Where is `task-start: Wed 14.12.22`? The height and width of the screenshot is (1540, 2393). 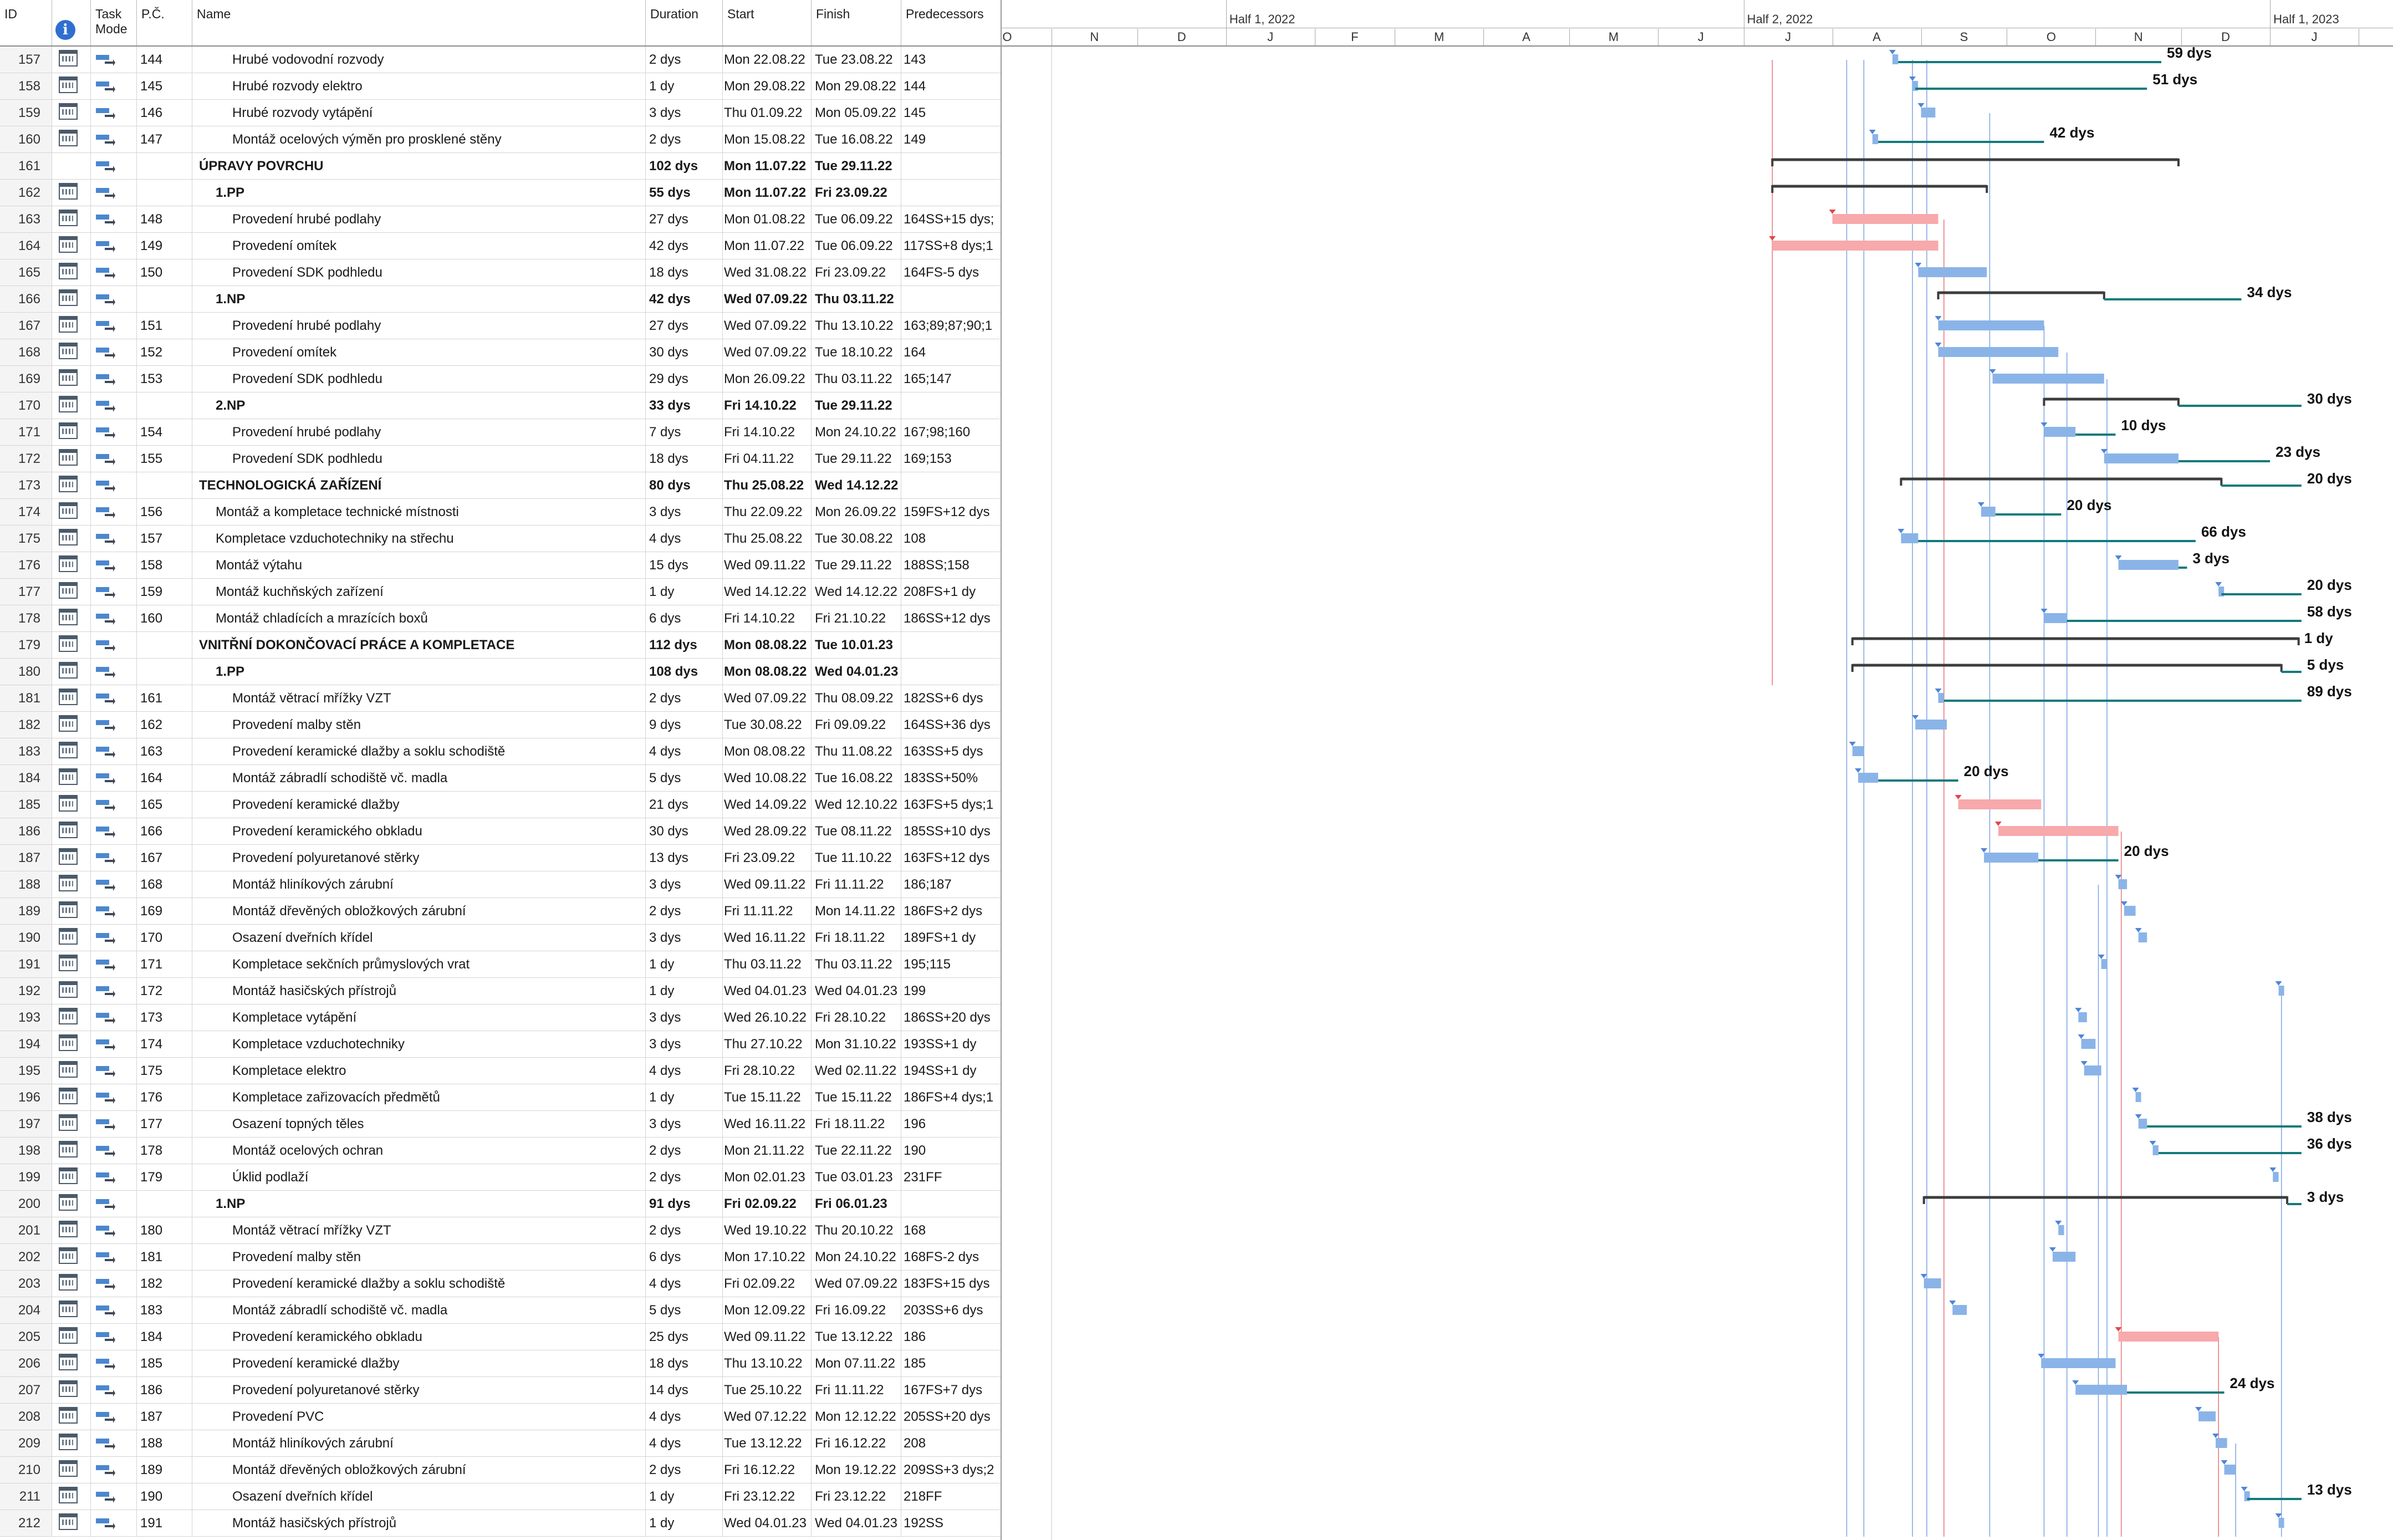
task-start: Wed 14.12.22 is located at coordinates (768, 592).